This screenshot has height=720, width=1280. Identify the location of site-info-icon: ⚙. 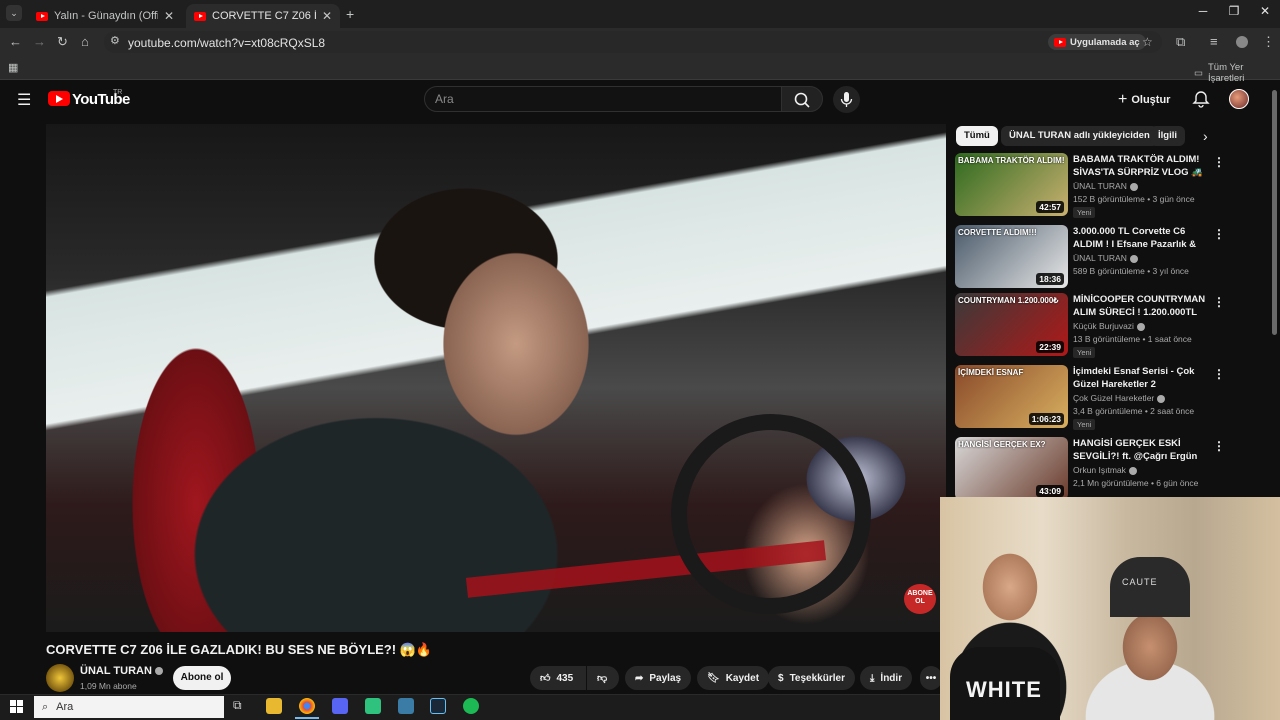
(115, 40).